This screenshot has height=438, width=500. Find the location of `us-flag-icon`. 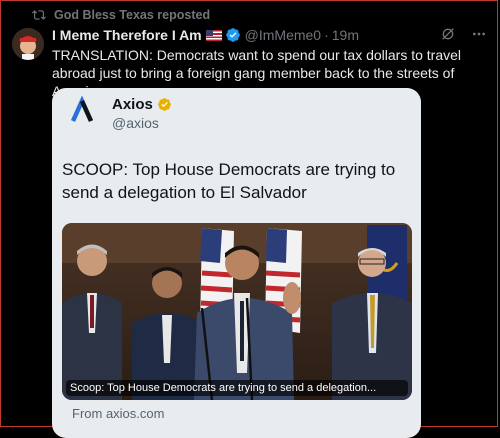

us-flag-icon is located at coordinates (213, 35).